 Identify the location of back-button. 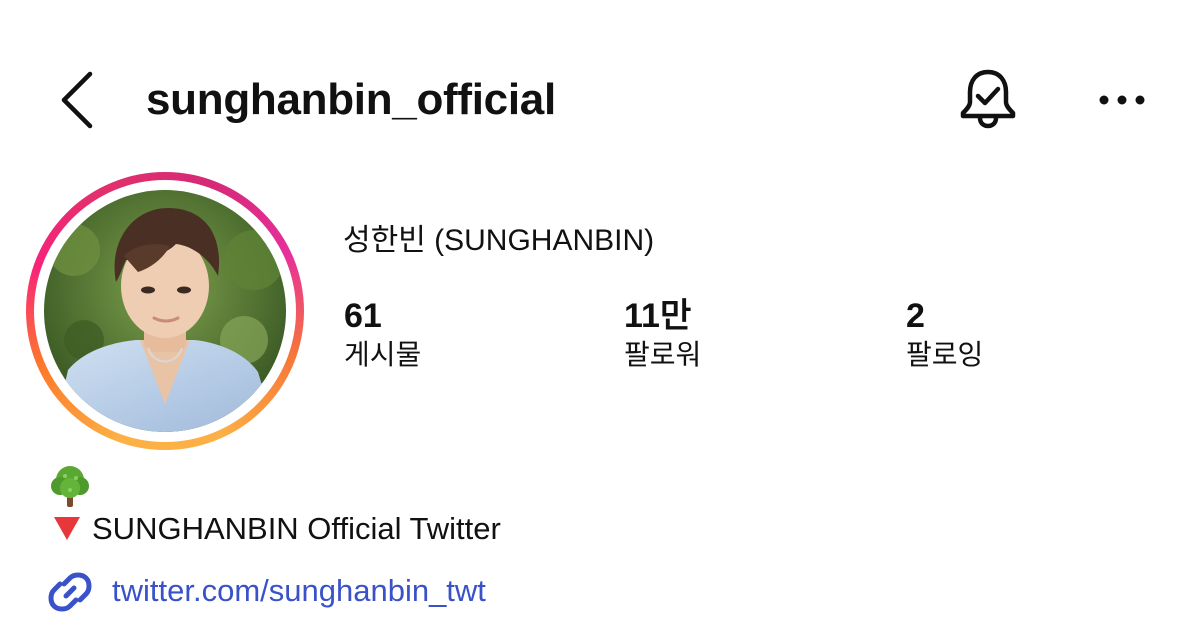
(78, 100).